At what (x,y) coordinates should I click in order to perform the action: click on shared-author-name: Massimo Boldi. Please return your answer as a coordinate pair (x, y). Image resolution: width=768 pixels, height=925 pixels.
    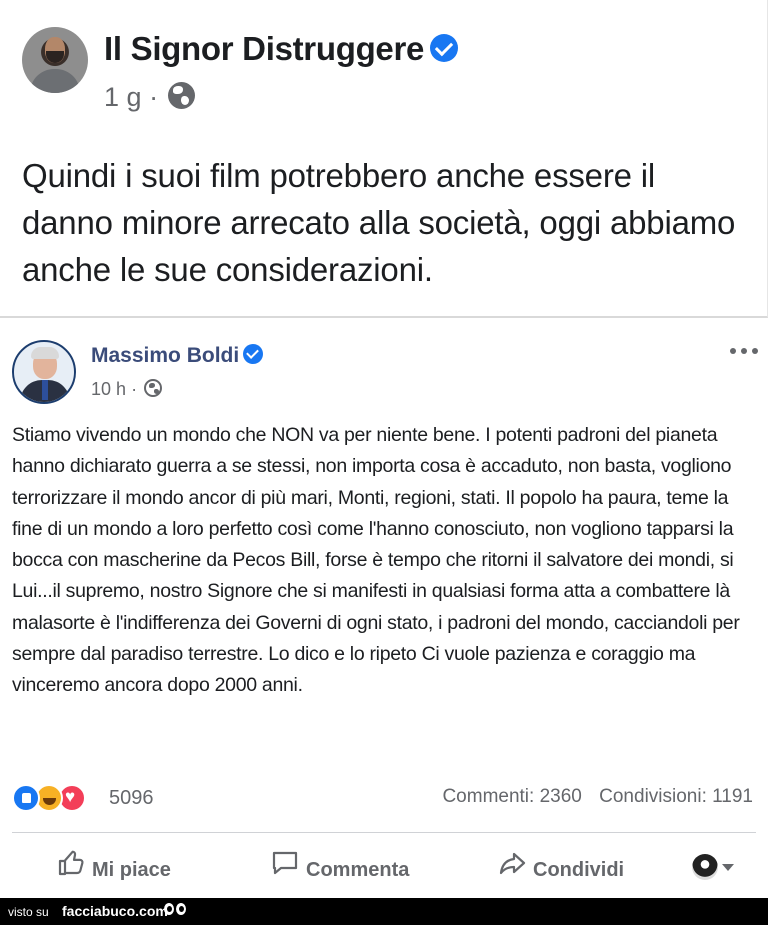
    Looking at the image, I should click on (177, 356).